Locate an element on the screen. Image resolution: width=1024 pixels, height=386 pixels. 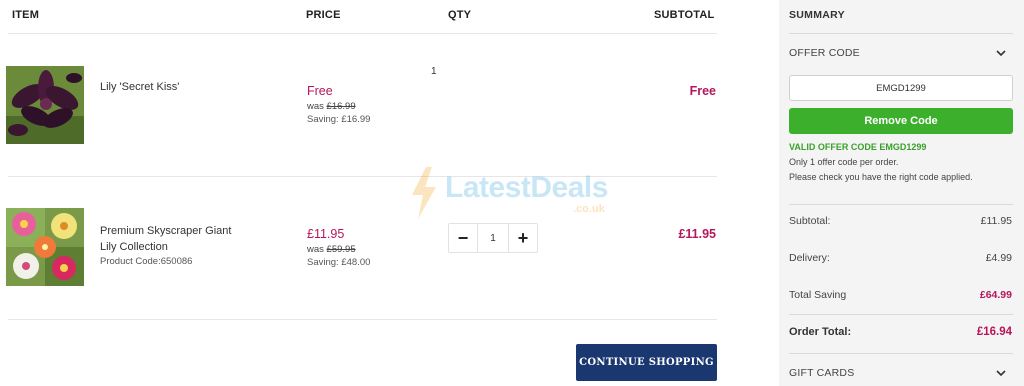
delivery-label: Delivery: is located at coordinates (809, 258).